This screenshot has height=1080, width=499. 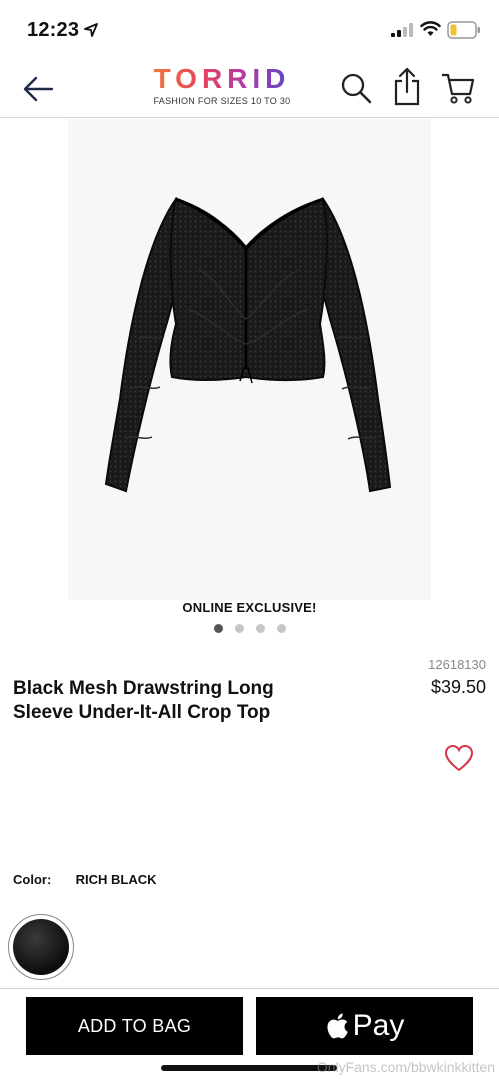 I want to click on logo-tagline: FASHION FOR SIZES 10 TO 30, so click(x=222, y=101).